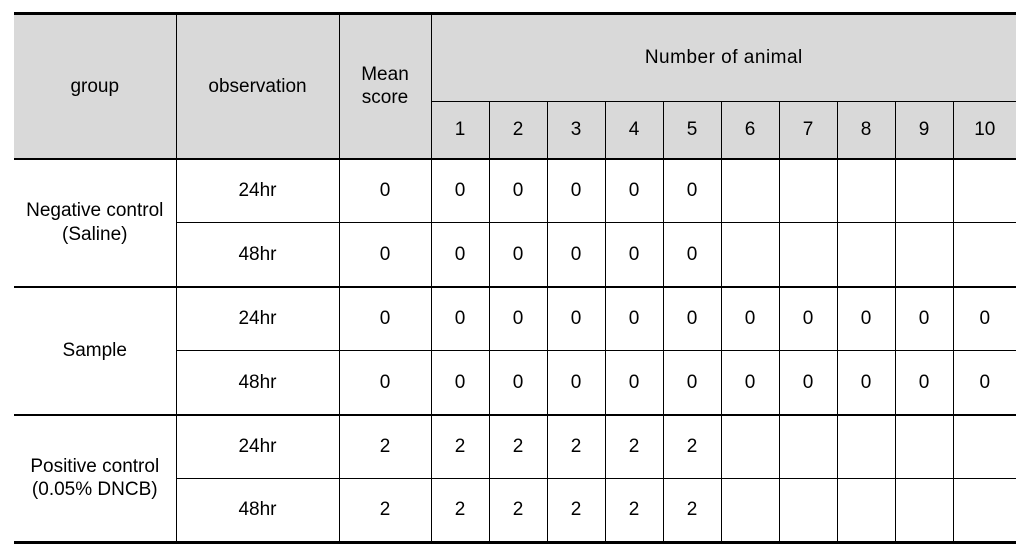 The width and height of the screenshot is (1030, 548). I want to click on column-header-animal-4: 4, so click(634, 130).